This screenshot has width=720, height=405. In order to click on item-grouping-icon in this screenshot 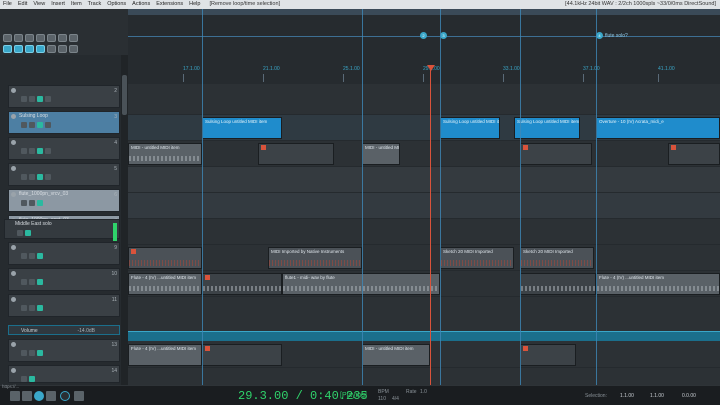, I will do `click(40, 49)`.